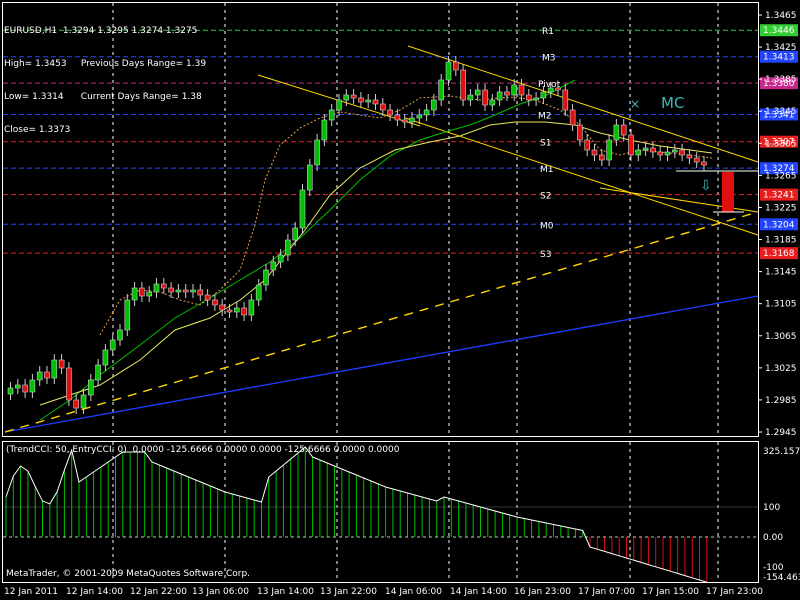 The height and width of the screenshot is (600, 800). What do you see at coordinates (773, 538) in the screenshot?
I see `indicator-axis-label: 0.00` at bounding box center [773, 538].